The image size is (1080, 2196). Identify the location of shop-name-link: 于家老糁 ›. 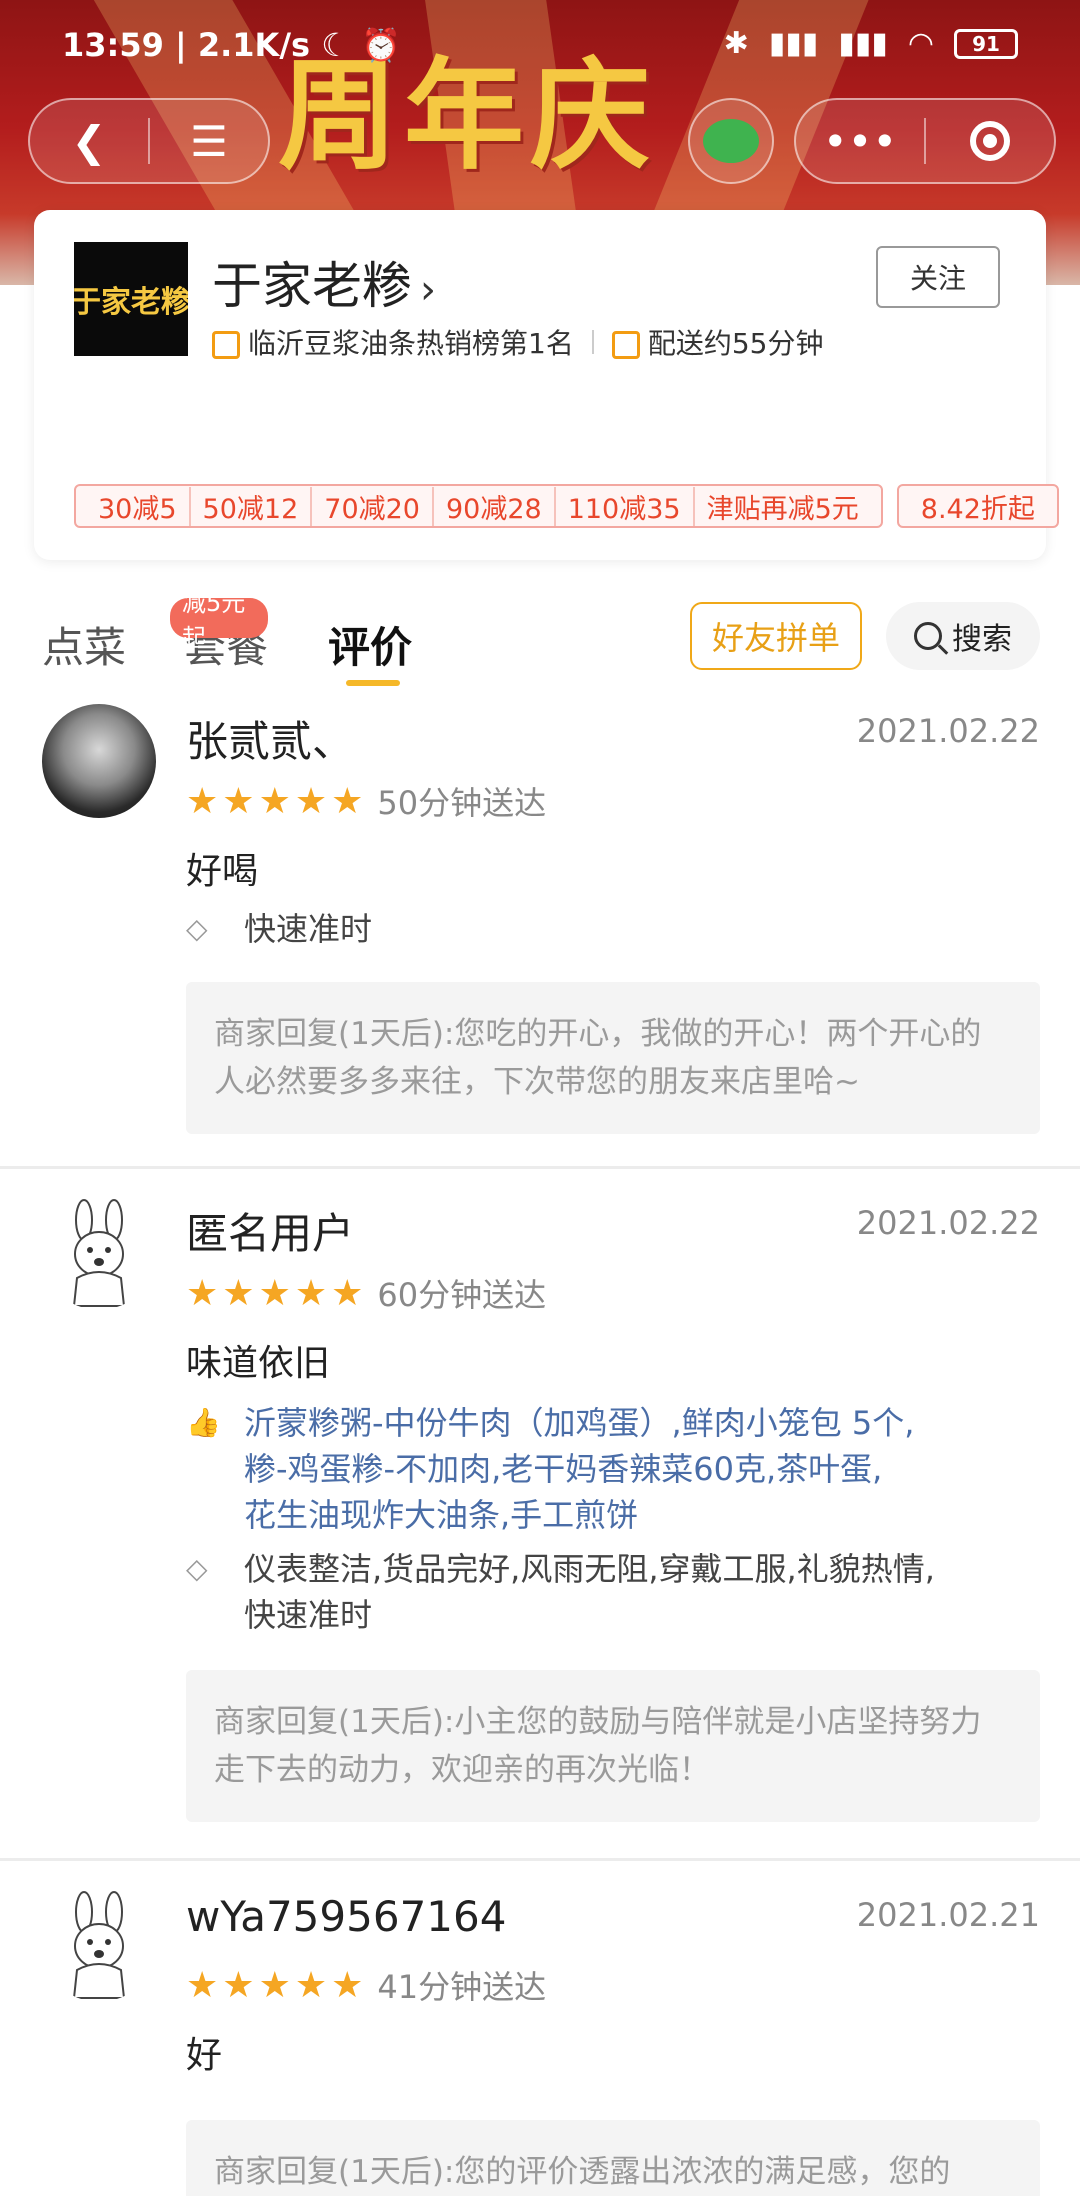
(324, 282).